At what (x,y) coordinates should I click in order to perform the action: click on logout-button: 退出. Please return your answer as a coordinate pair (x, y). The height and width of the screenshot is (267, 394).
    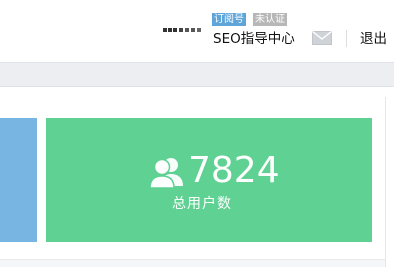
    Looking at the image, I should click on (373, 39).